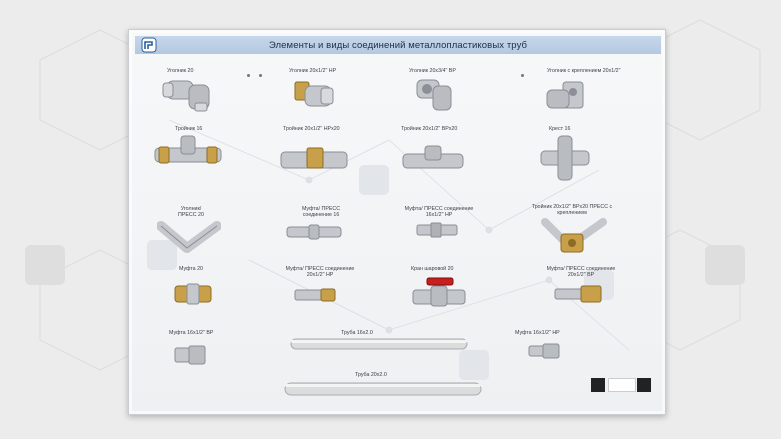 The image size is (781, 439). Describe the element at coordinates (544, 351) in the screenshot. I see `male-adapter` at that location.